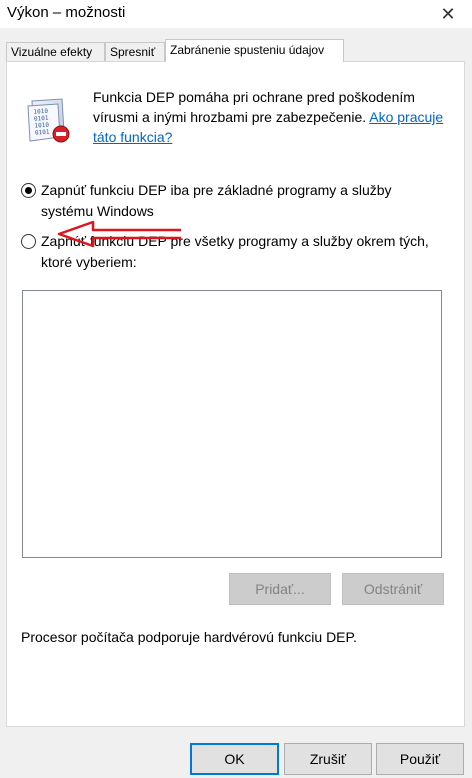 The width and height of the screenshot is (472, 778). I want to click on window-title: Výkon – možnosti, so click(66, 12).